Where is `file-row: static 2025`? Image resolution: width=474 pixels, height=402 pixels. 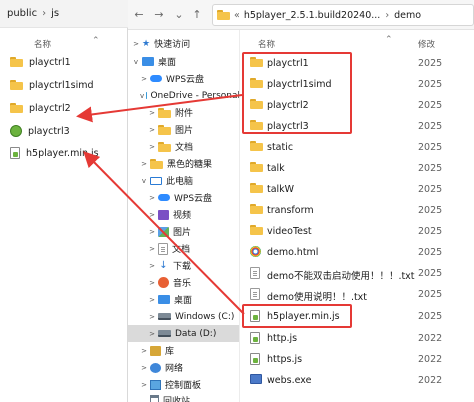
file-row: static 2025 is located at coordinates (357, 147).